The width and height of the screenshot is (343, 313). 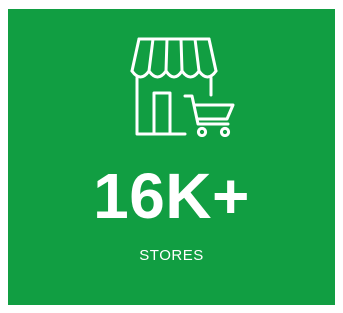 What do you see at coordinates (171, 255) in the screenshot?
I see `stat-label: STORES` at bounding box center [171, 255].